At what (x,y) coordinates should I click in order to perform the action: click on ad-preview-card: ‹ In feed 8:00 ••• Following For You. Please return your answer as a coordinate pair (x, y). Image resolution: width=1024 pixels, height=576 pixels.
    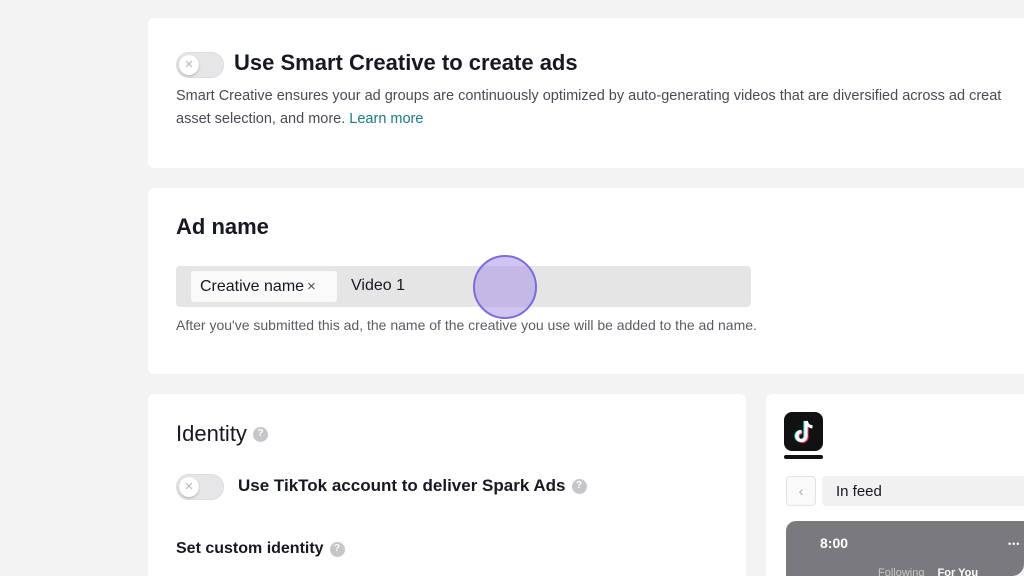
    Looking at the image, I should click on (895, 485).